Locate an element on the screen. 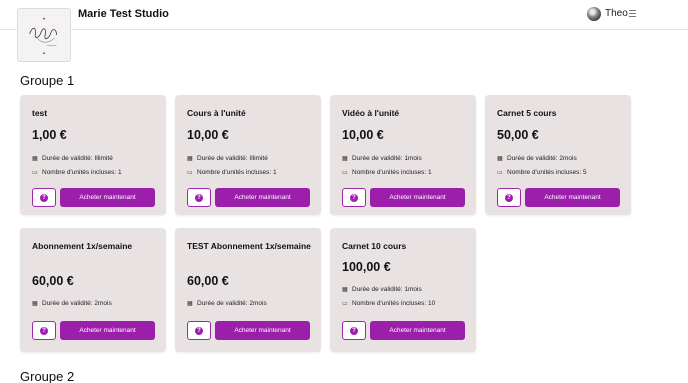 This screenshot has height=383, width=688. top-header: Marie Test Studio Theo is located at coordinates (344, 15).